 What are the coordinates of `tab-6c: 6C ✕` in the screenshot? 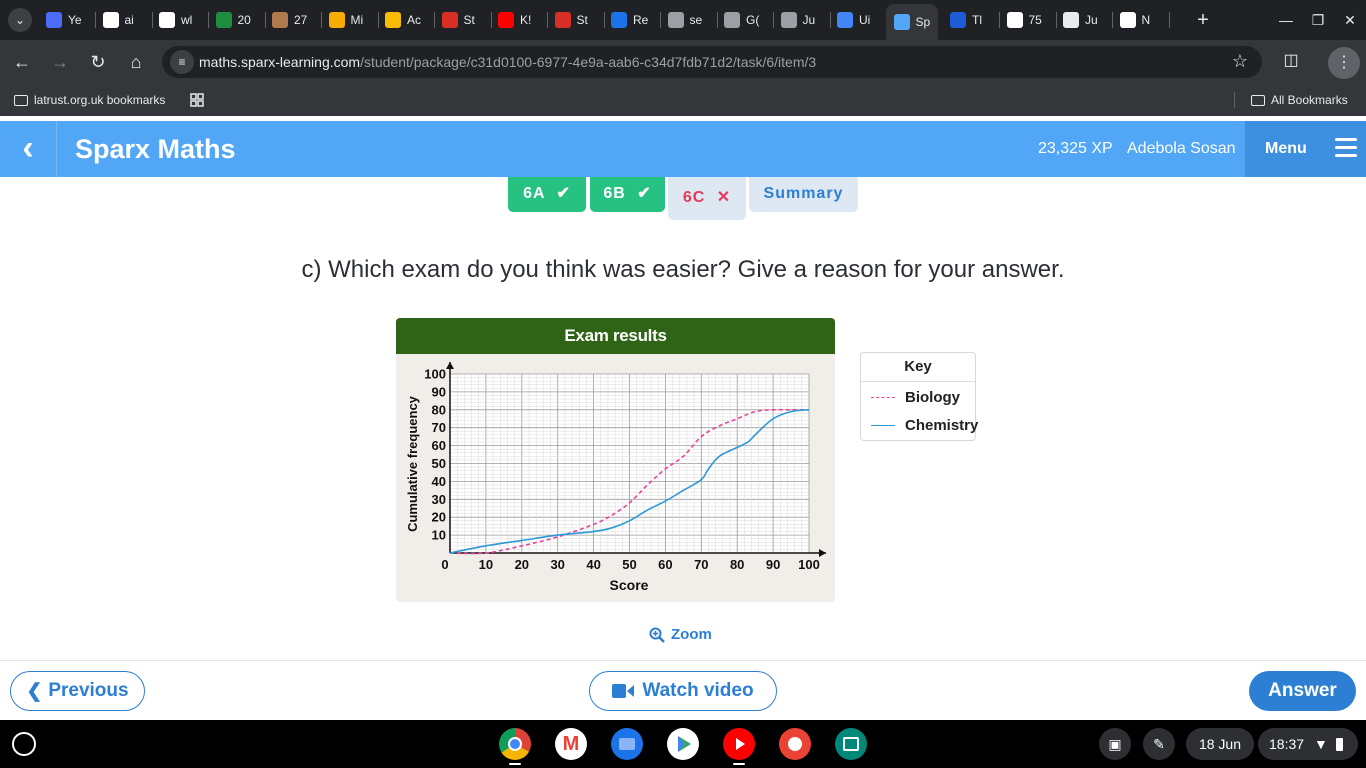 It's located at (707, 198).